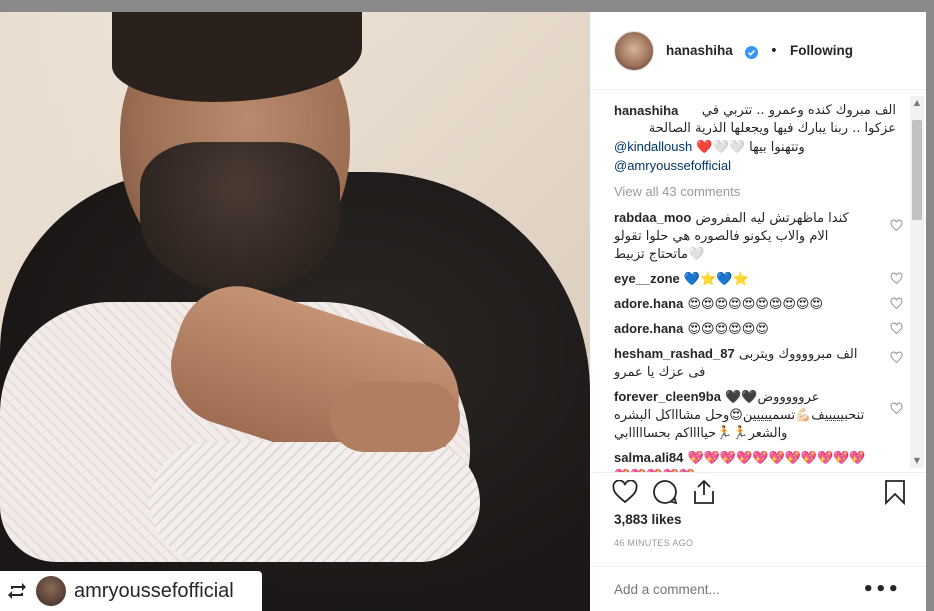  What do you see at coordinates (917, 461) in the screenshot?
I see `scroll-down-arrow-icon: ▼` at bounding box center [917, 461].